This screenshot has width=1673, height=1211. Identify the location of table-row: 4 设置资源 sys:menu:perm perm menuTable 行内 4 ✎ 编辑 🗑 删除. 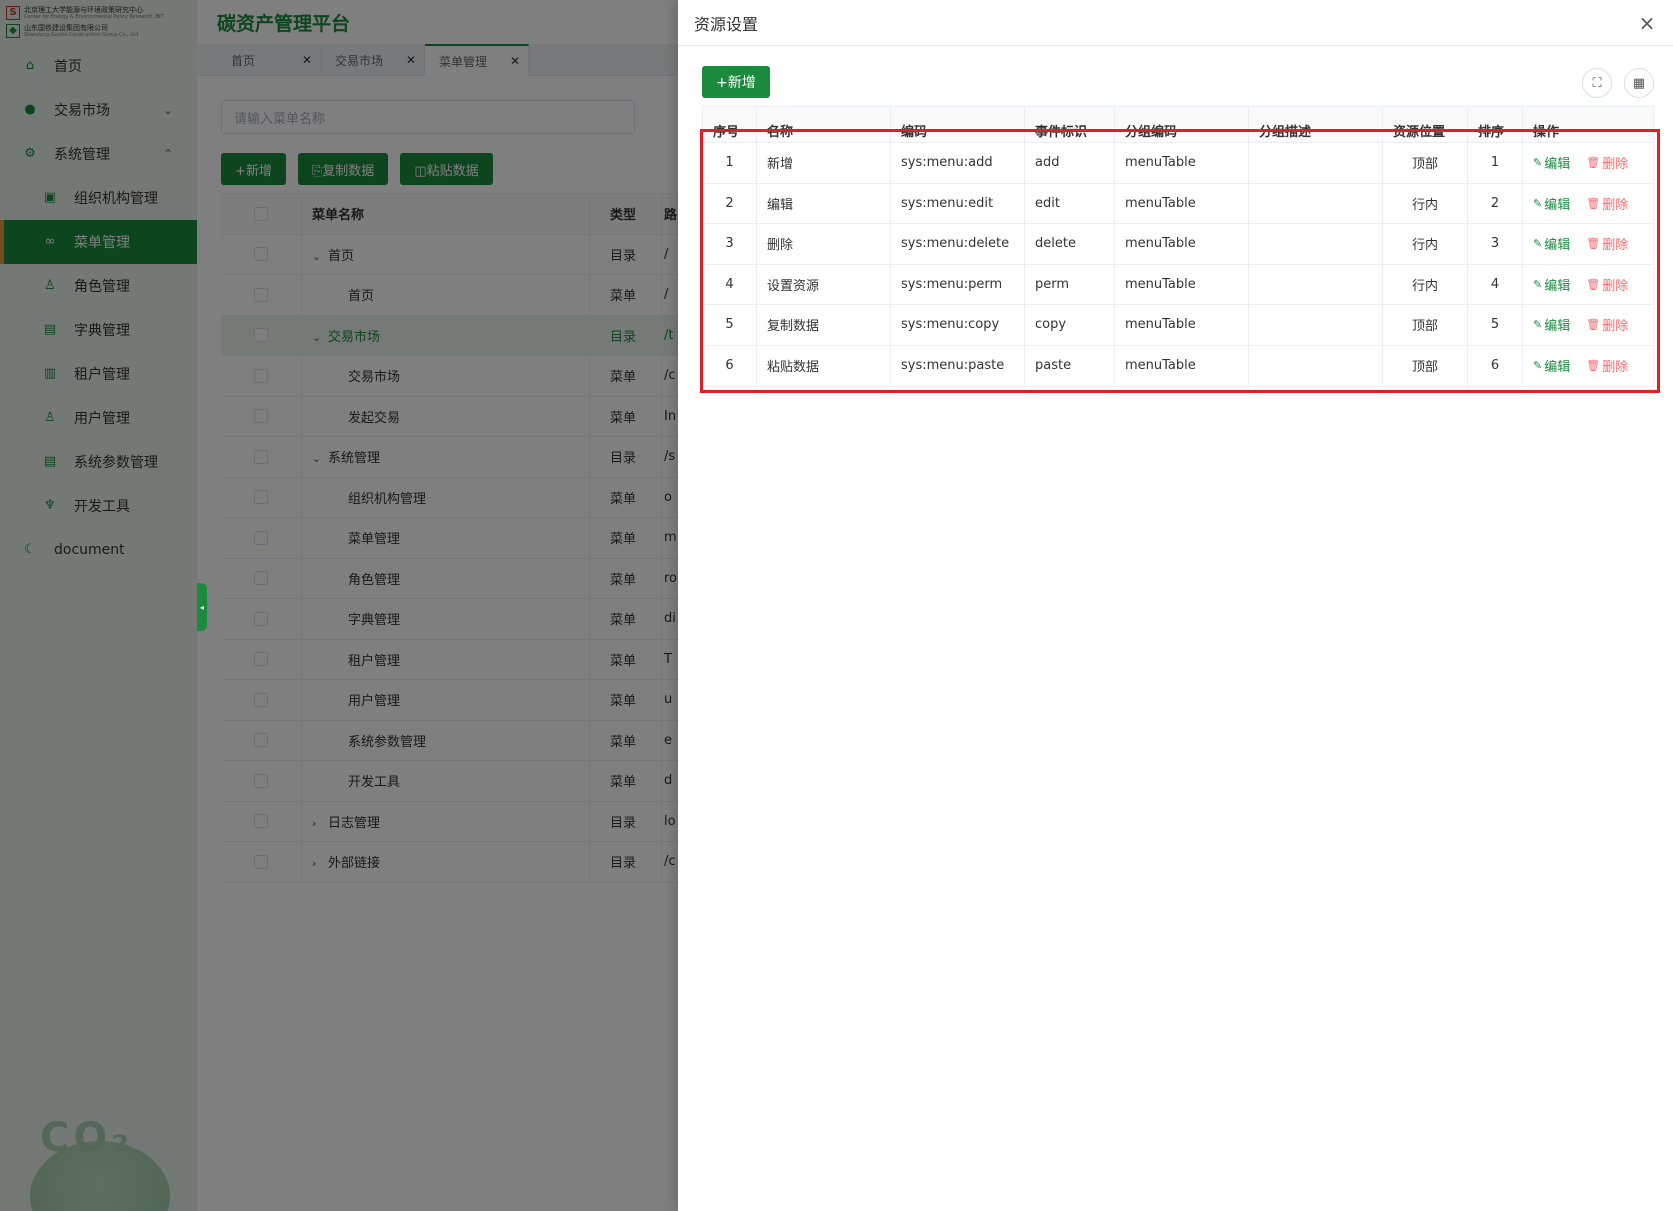
(1178, 284).